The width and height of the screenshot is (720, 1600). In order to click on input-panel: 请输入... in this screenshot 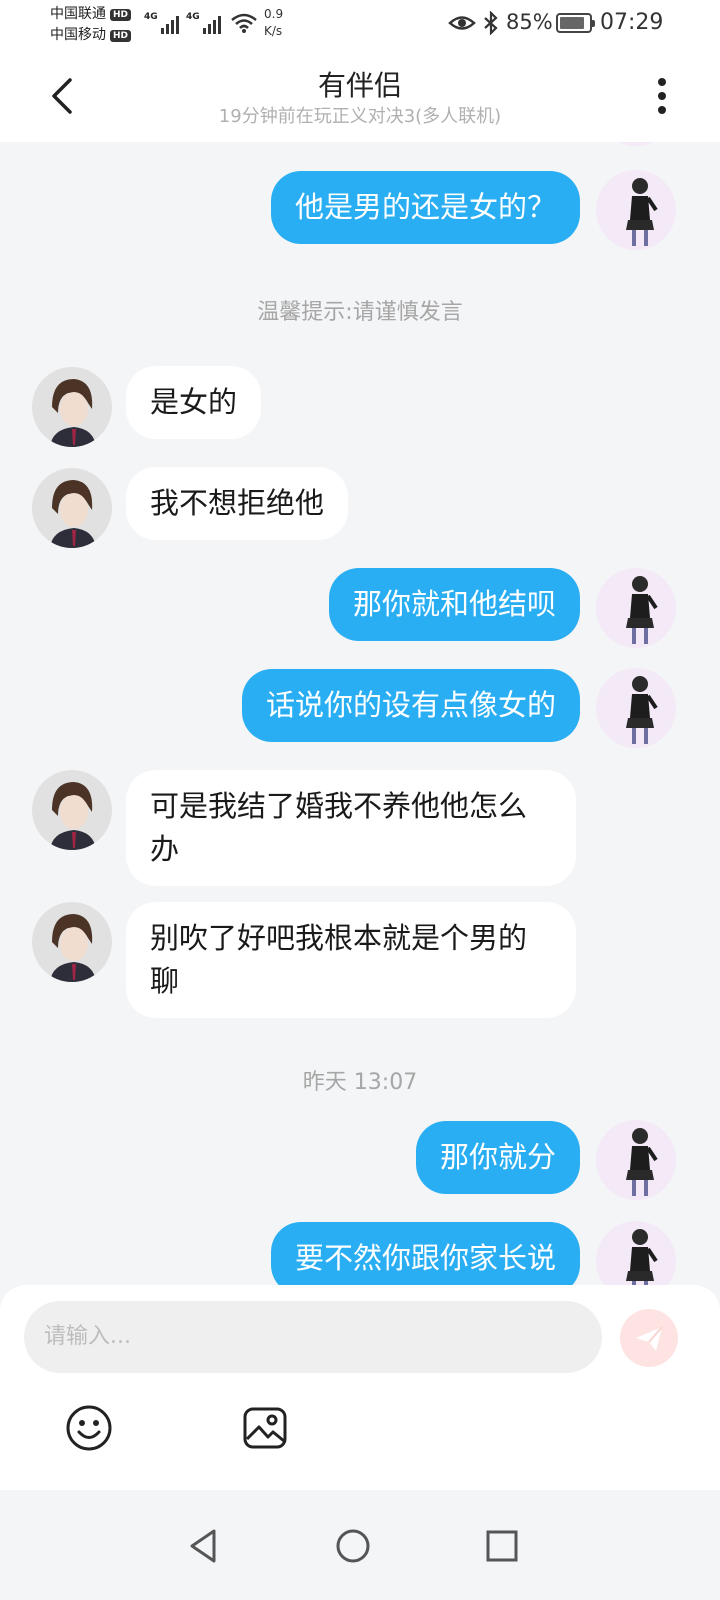, I will do `click(360, 1387)`.